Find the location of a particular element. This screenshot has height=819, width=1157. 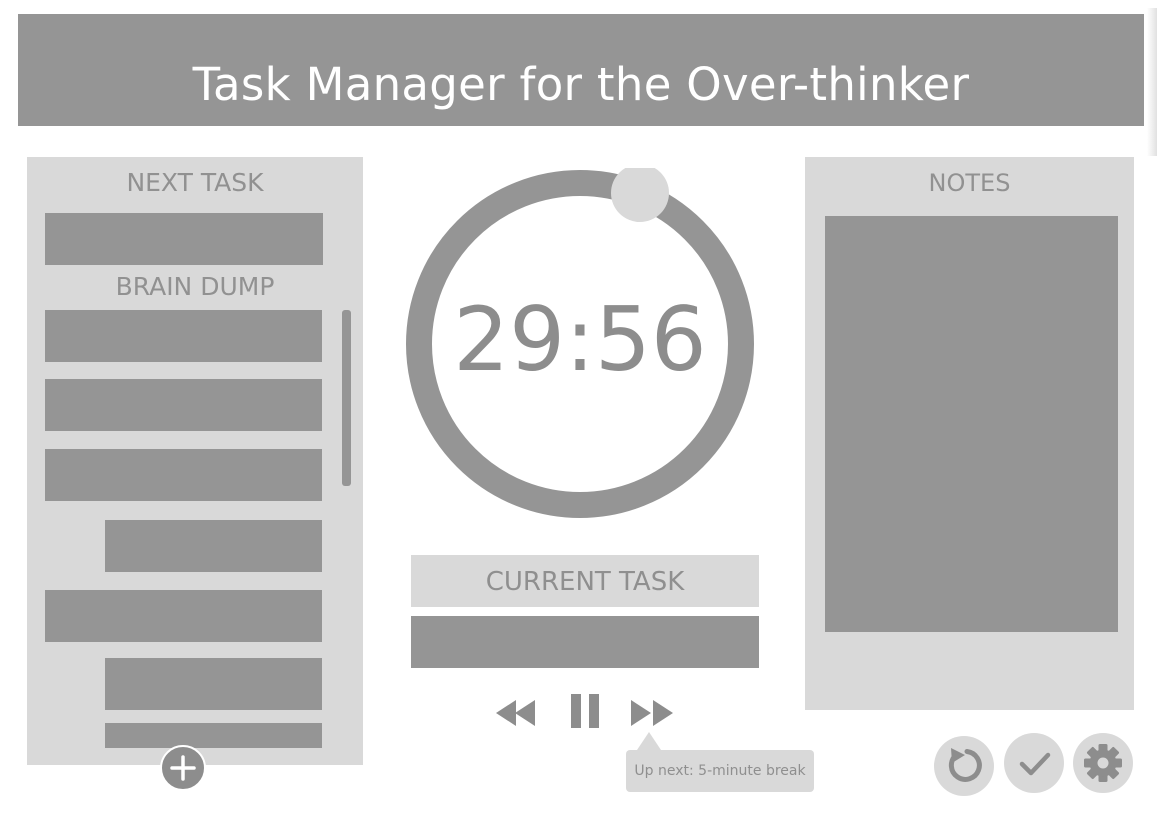

notes-textarea is located at coordinates (971, 424).